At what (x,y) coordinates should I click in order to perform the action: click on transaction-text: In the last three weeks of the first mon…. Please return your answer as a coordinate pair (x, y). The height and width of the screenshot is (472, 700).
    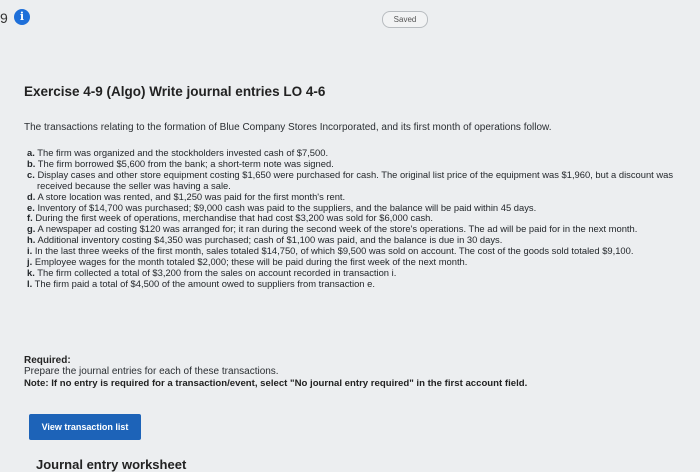
    Looking at the image, I should click on (334, 251).